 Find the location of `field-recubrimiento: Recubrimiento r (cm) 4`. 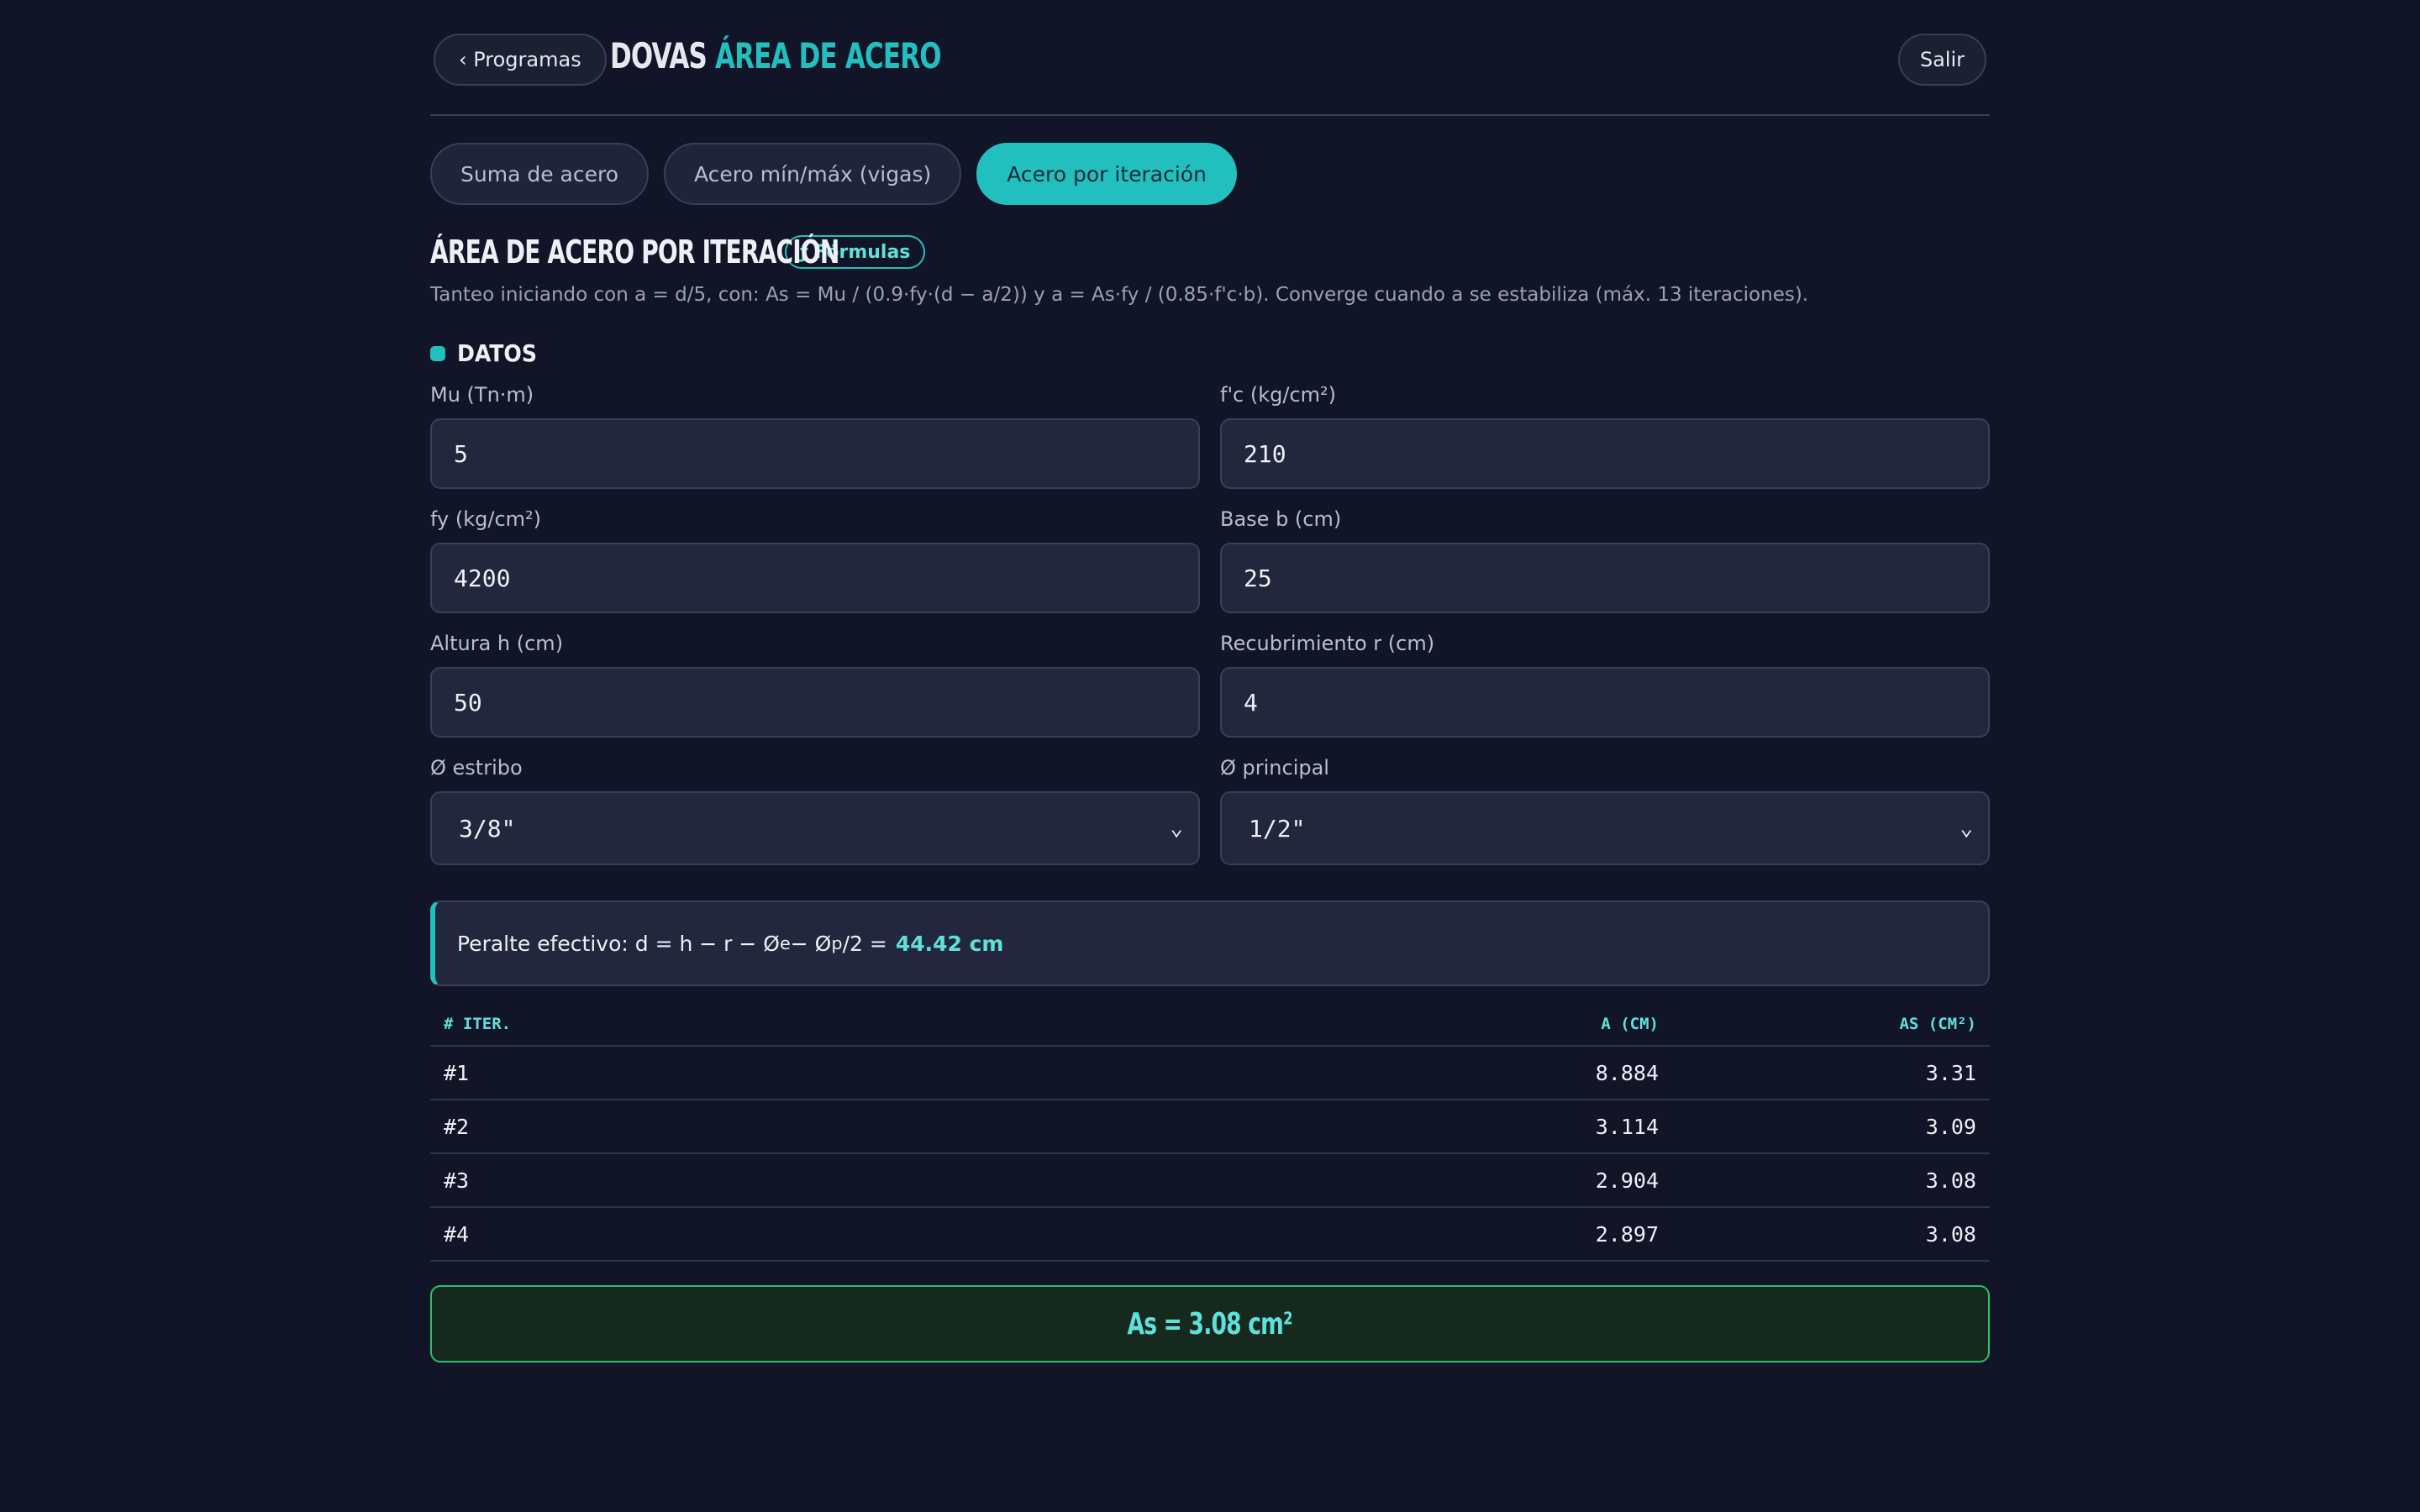

field-recubrimiento: Recubrimiento r (cm) 4 is located at coordinates (1605, 685).